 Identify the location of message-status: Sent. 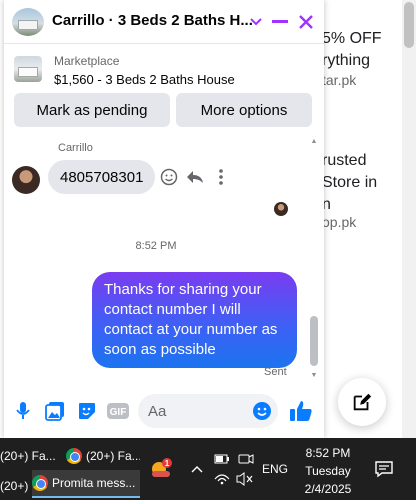
(275, 372).